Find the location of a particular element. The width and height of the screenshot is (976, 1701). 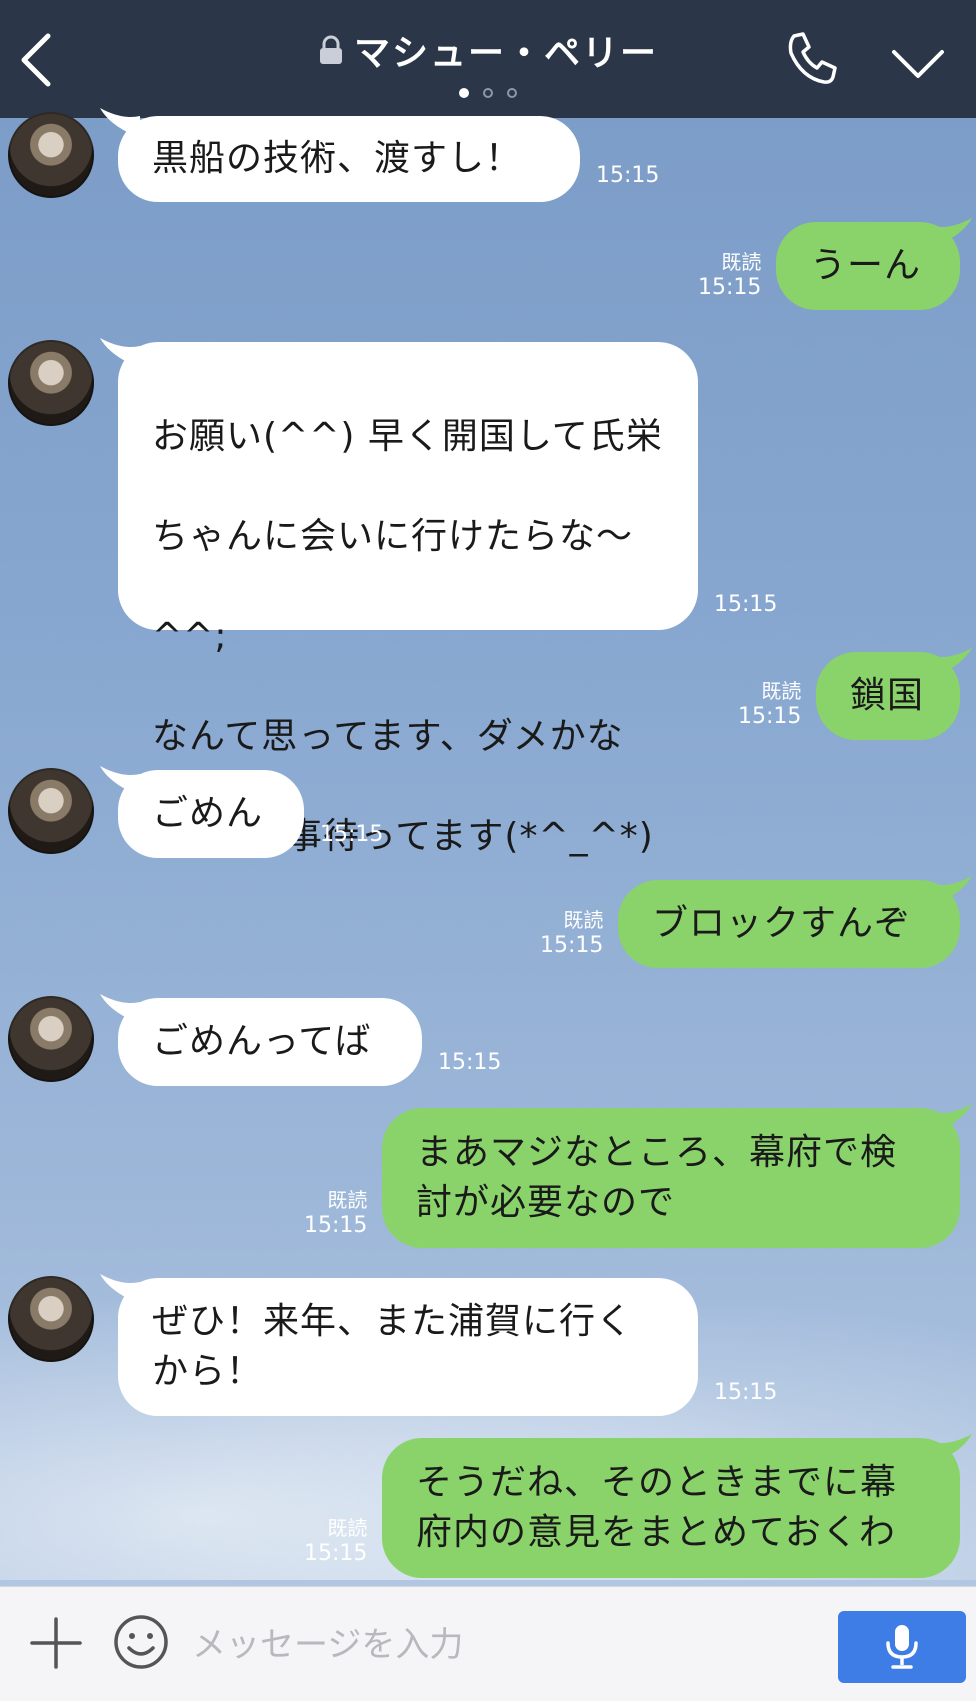

message-bubble: そうだね、そのときまでに幕 府内の意見をまとめておくわ is located at coordinates (671, 1508).